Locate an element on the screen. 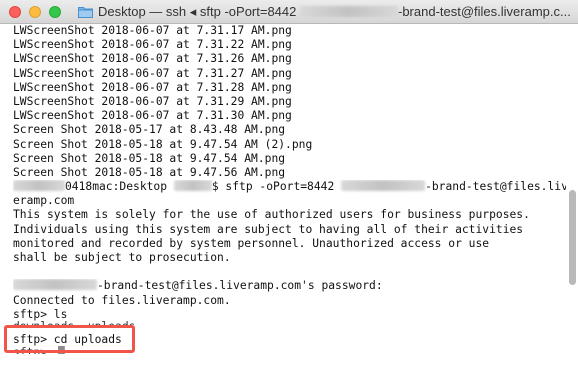 The width and height of the screenshot is (578, 366). output-line: Screen Shot 2018-05-18 at 9.47.54 AM.png is located at coordinates (149, 158).